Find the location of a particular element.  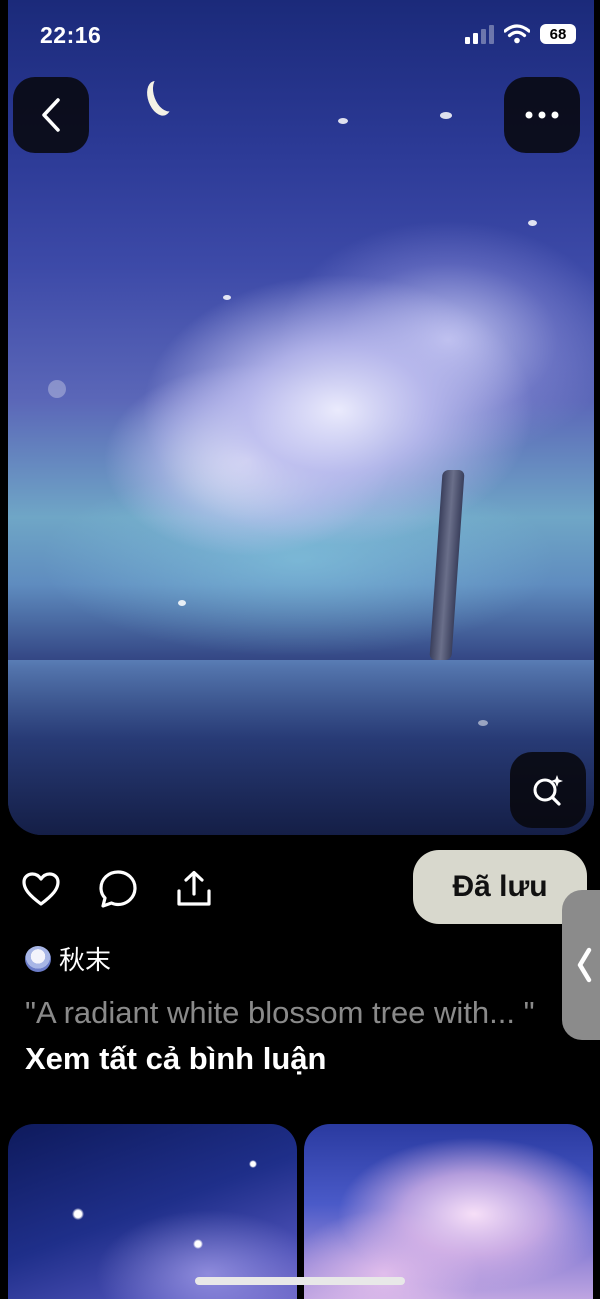

more-icon is located at coordinates (542, 115).